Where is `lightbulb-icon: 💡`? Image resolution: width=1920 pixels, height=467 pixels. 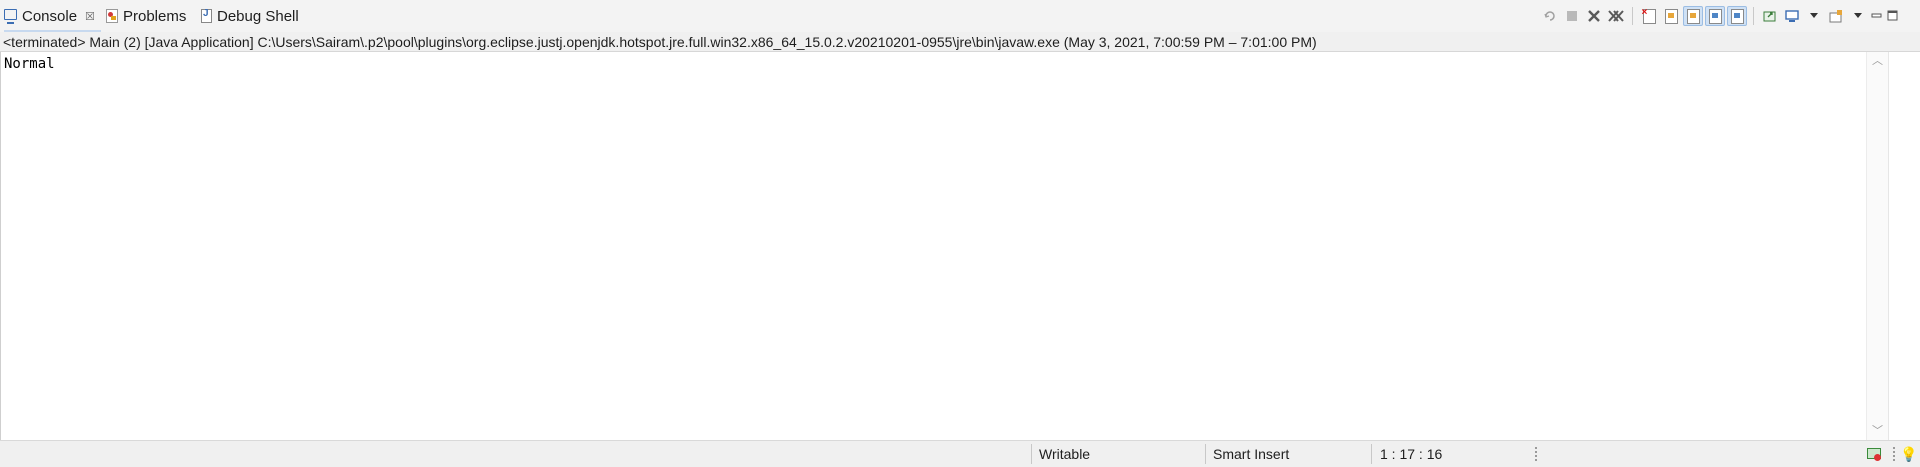 lightbulb-icon: 💡 is located at coordinates (1908, 454).